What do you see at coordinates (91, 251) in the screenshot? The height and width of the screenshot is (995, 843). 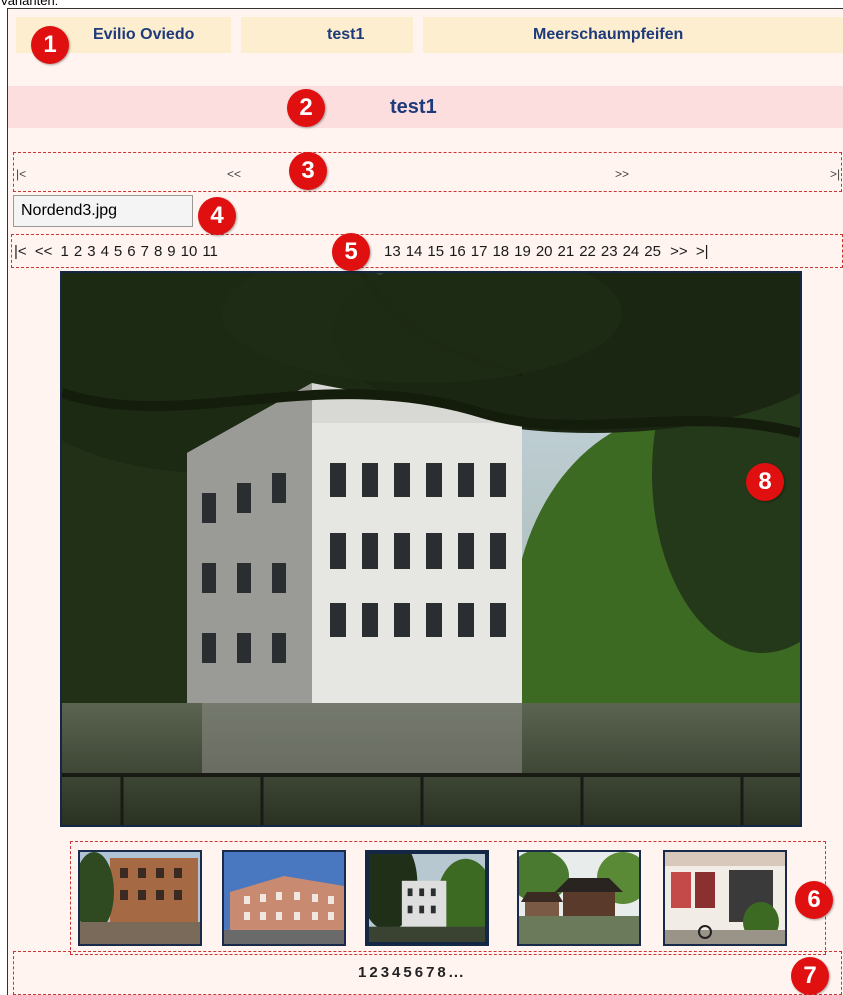 I see `page-number-link: 3` at bounding box center [91, 251].